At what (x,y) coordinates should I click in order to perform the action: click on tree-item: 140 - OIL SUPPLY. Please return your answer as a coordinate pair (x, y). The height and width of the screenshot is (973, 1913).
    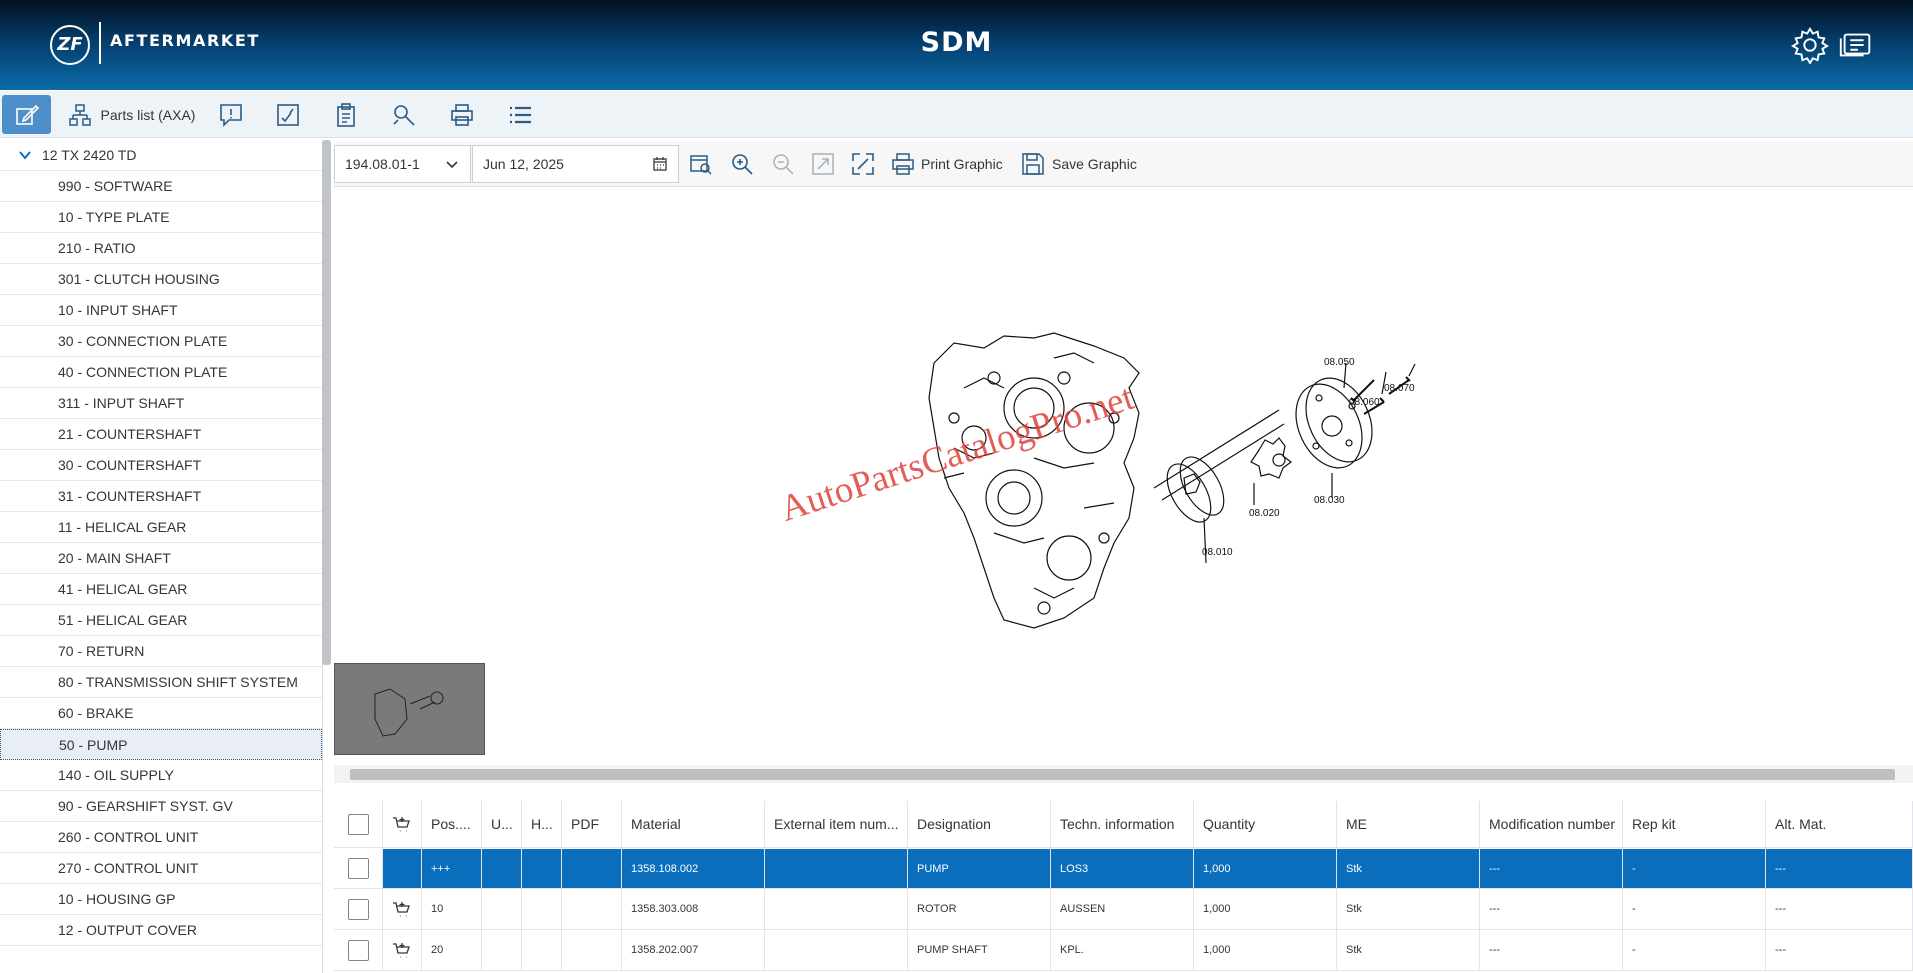
    Looking at the image, I should click on (161, 775).